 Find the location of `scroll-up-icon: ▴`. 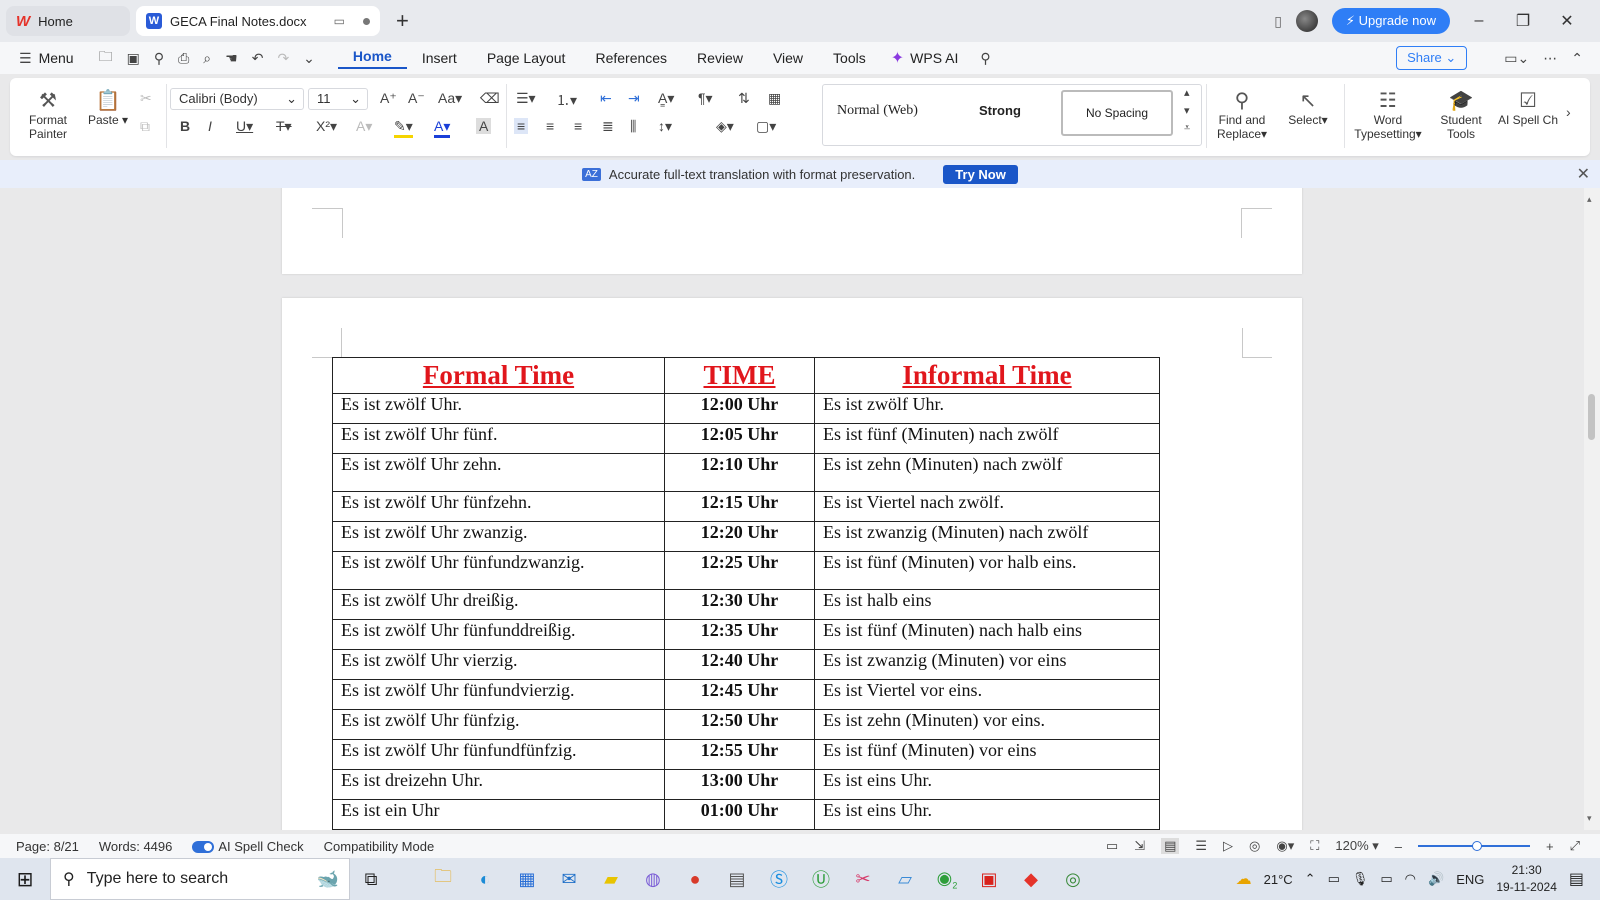

scroll-up-icon: ▴ is located at coordinates (1589, 199).